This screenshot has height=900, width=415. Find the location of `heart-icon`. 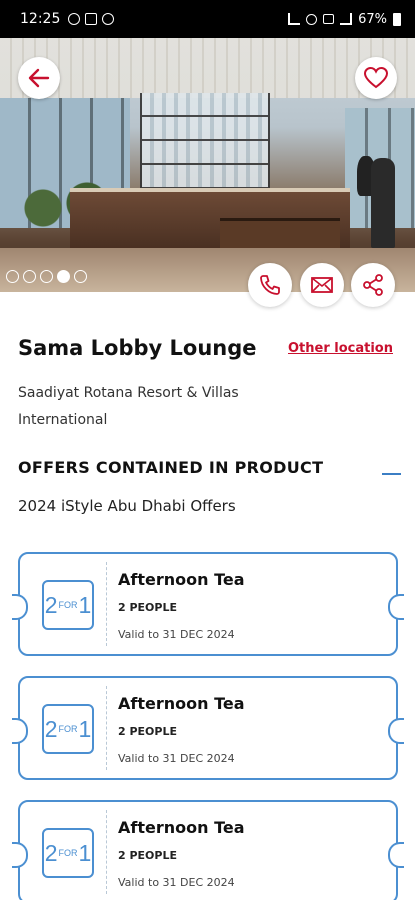

heart-icon is located at coordinates (376, 77).